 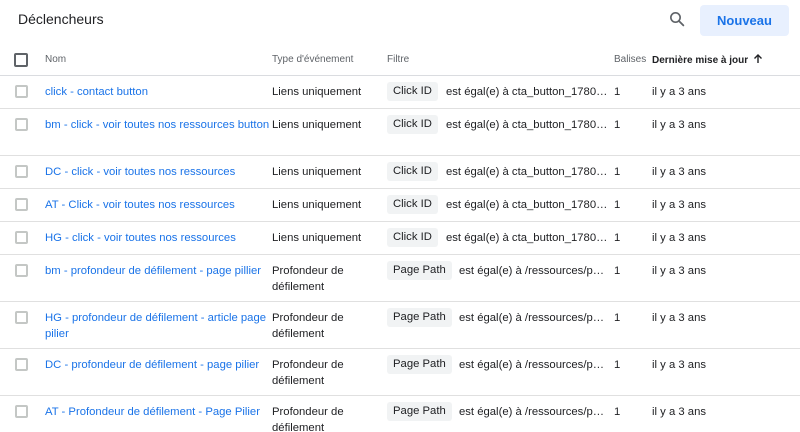 What do you see at coordinates (700, 60) in the screenshot?
I see `column-header-last-updated-label: Dernière mise à jour` at bounding box center [700, 60].